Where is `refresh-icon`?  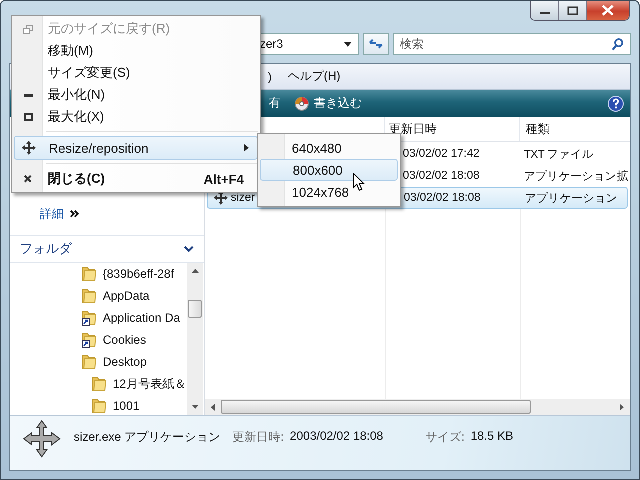
refresh-icon is located at coordinates (376, 44).